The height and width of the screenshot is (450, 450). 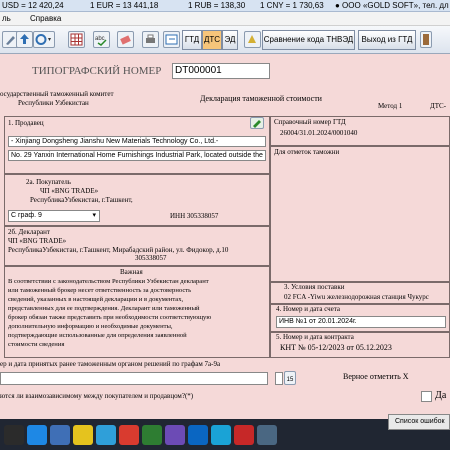 What do you see at coordinates (441, 395) in the screenshot?
I see `related-yes-label: Да` at bounding box center [441, 395].